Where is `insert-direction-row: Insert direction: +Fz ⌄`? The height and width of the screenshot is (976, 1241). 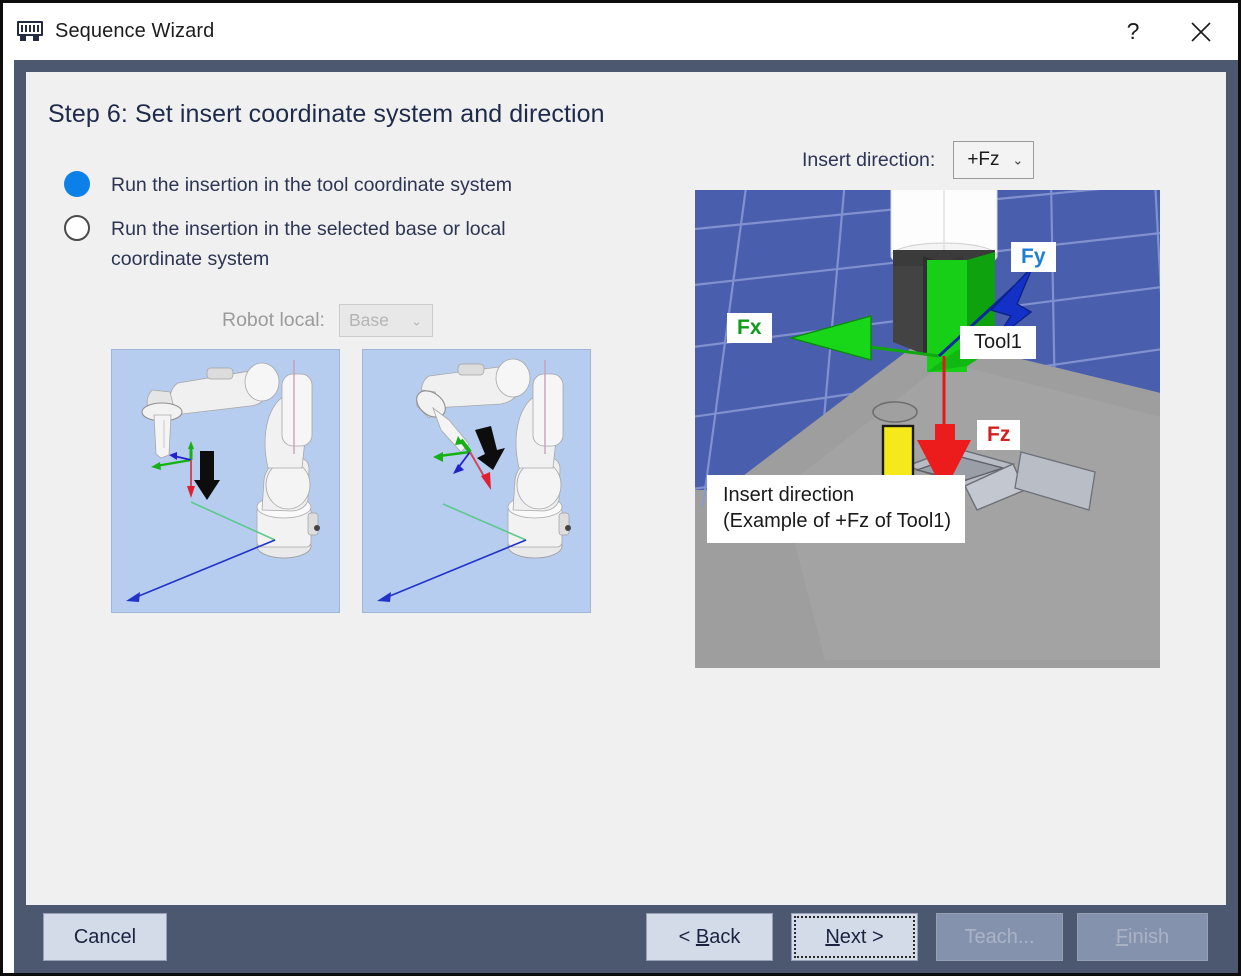
insert-direction-row: Insert direction: +Fz ⌄ is located at coordinates (918, 160).